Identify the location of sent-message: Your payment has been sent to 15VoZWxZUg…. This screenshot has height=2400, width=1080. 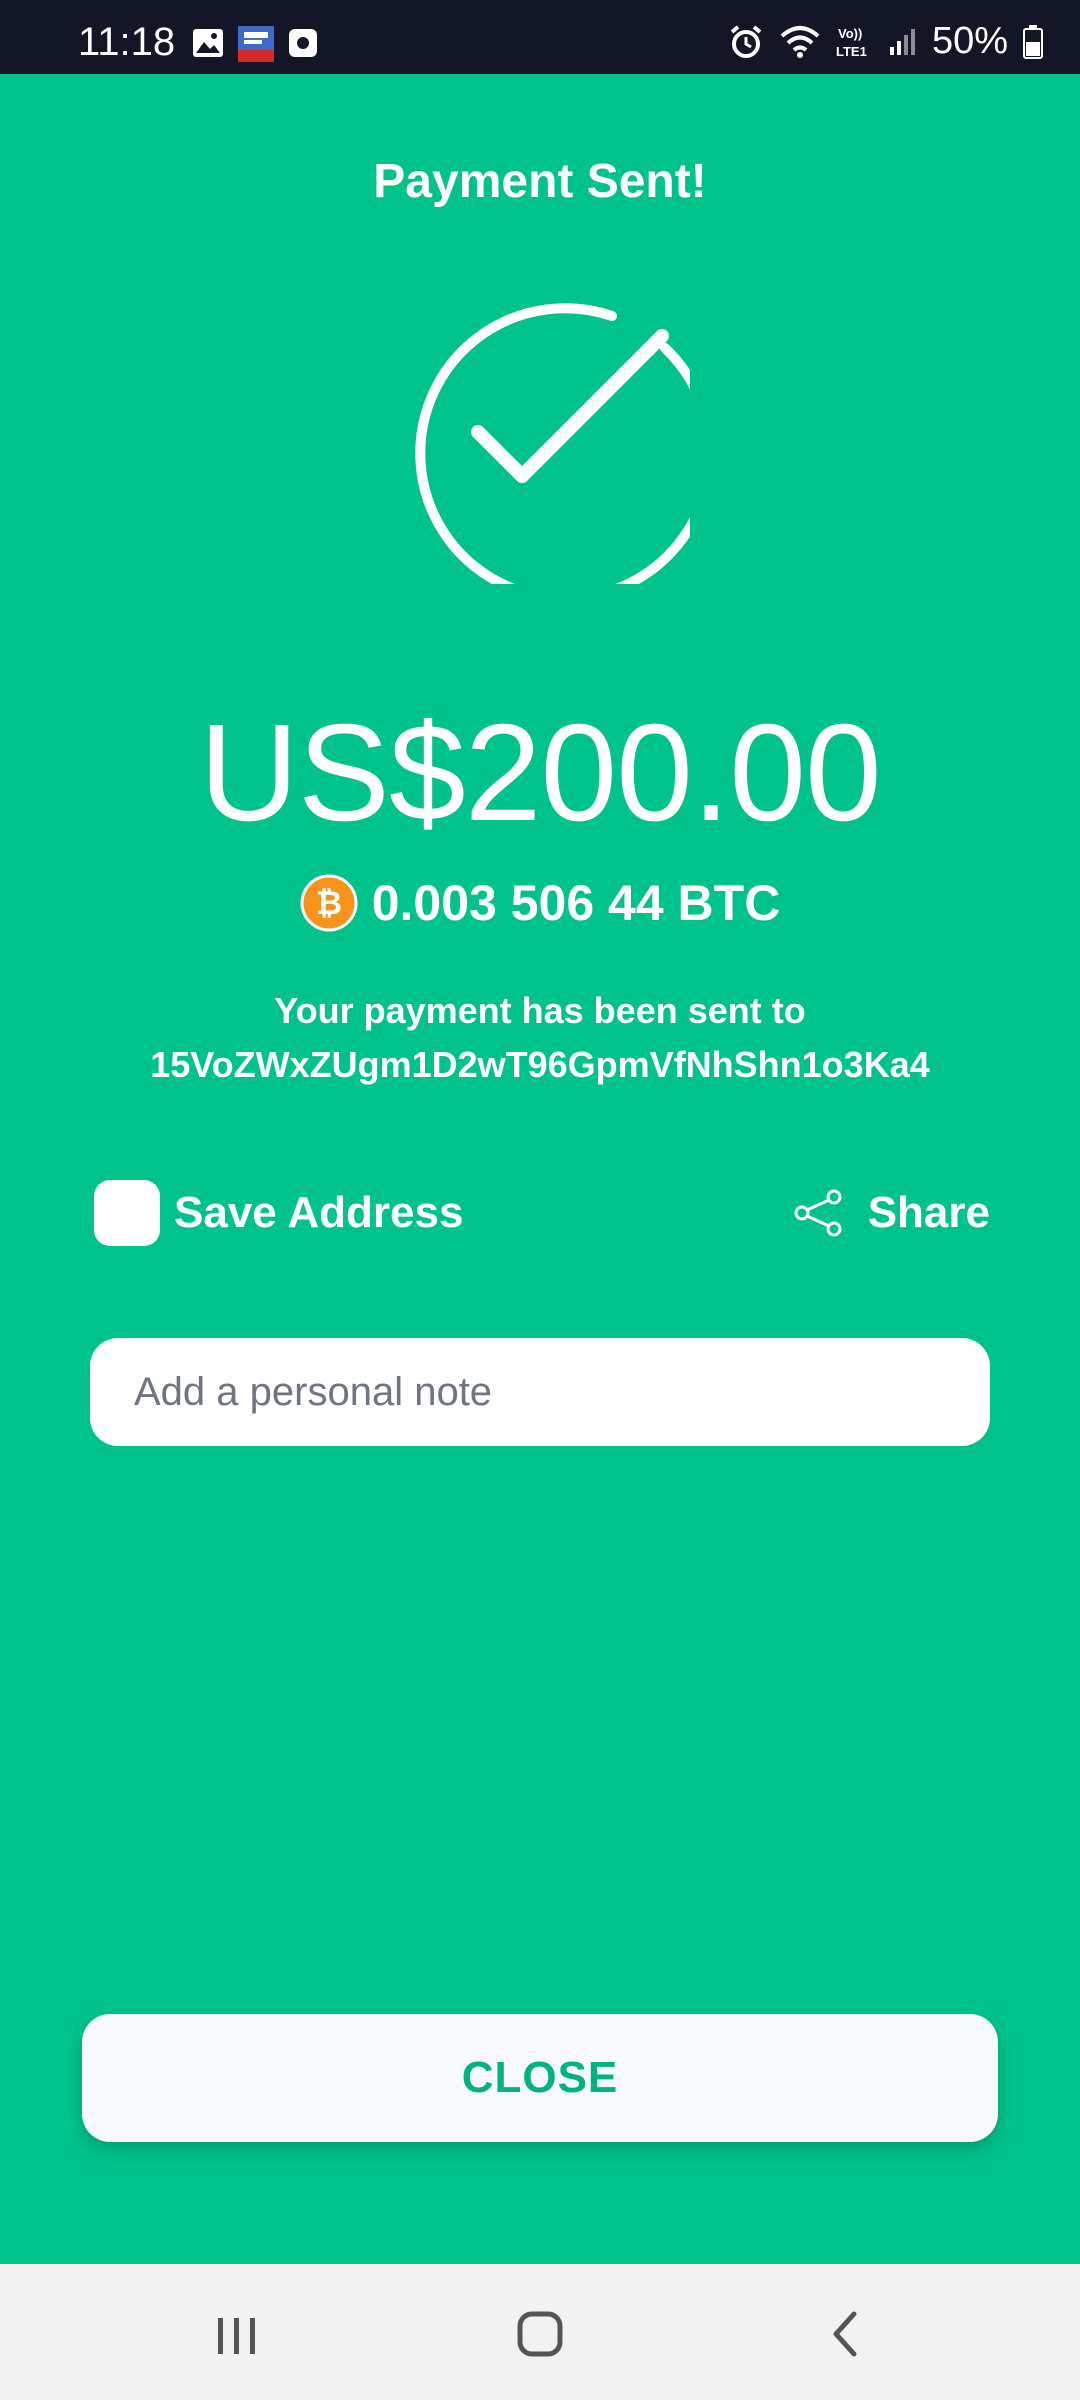
(540, 1038).